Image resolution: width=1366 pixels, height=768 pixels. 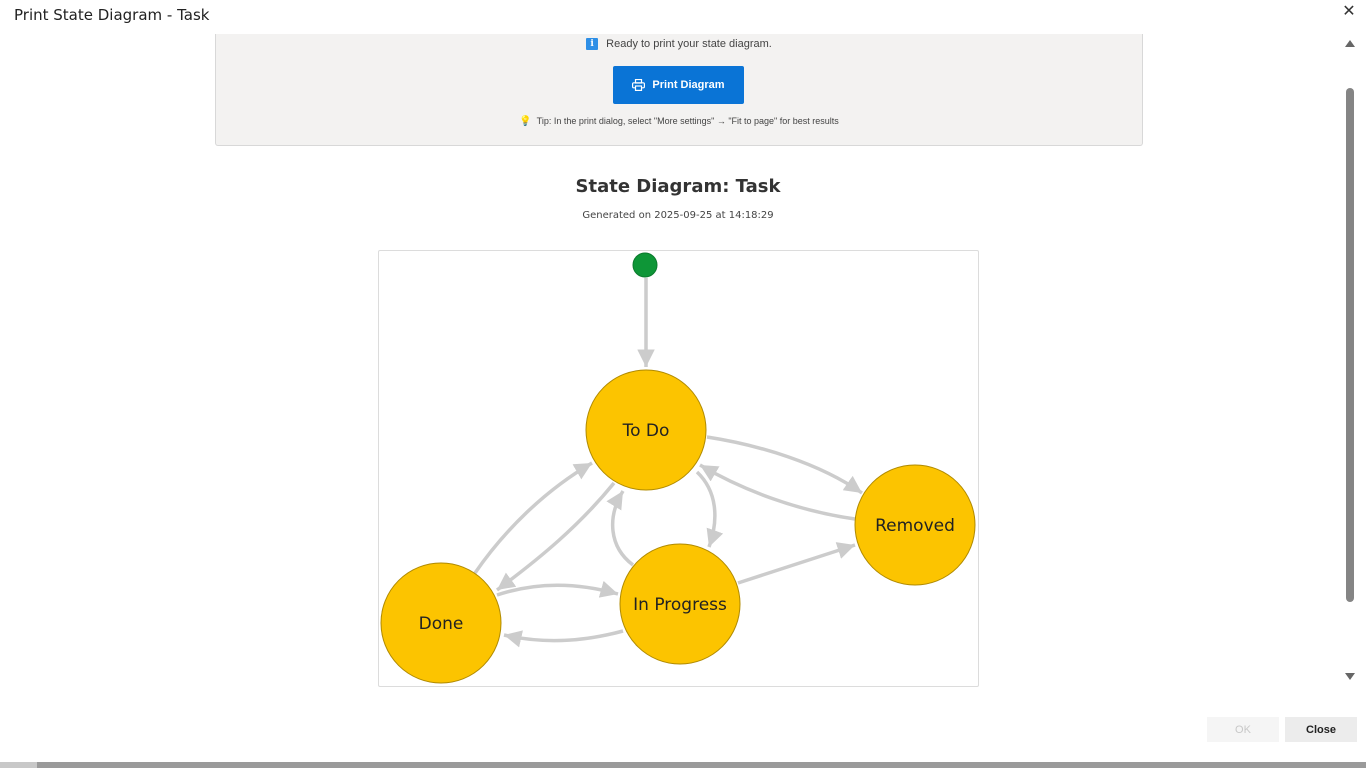 I want to click on ready-message: i Ready to print your state diagram., so click(x=679, y=44).